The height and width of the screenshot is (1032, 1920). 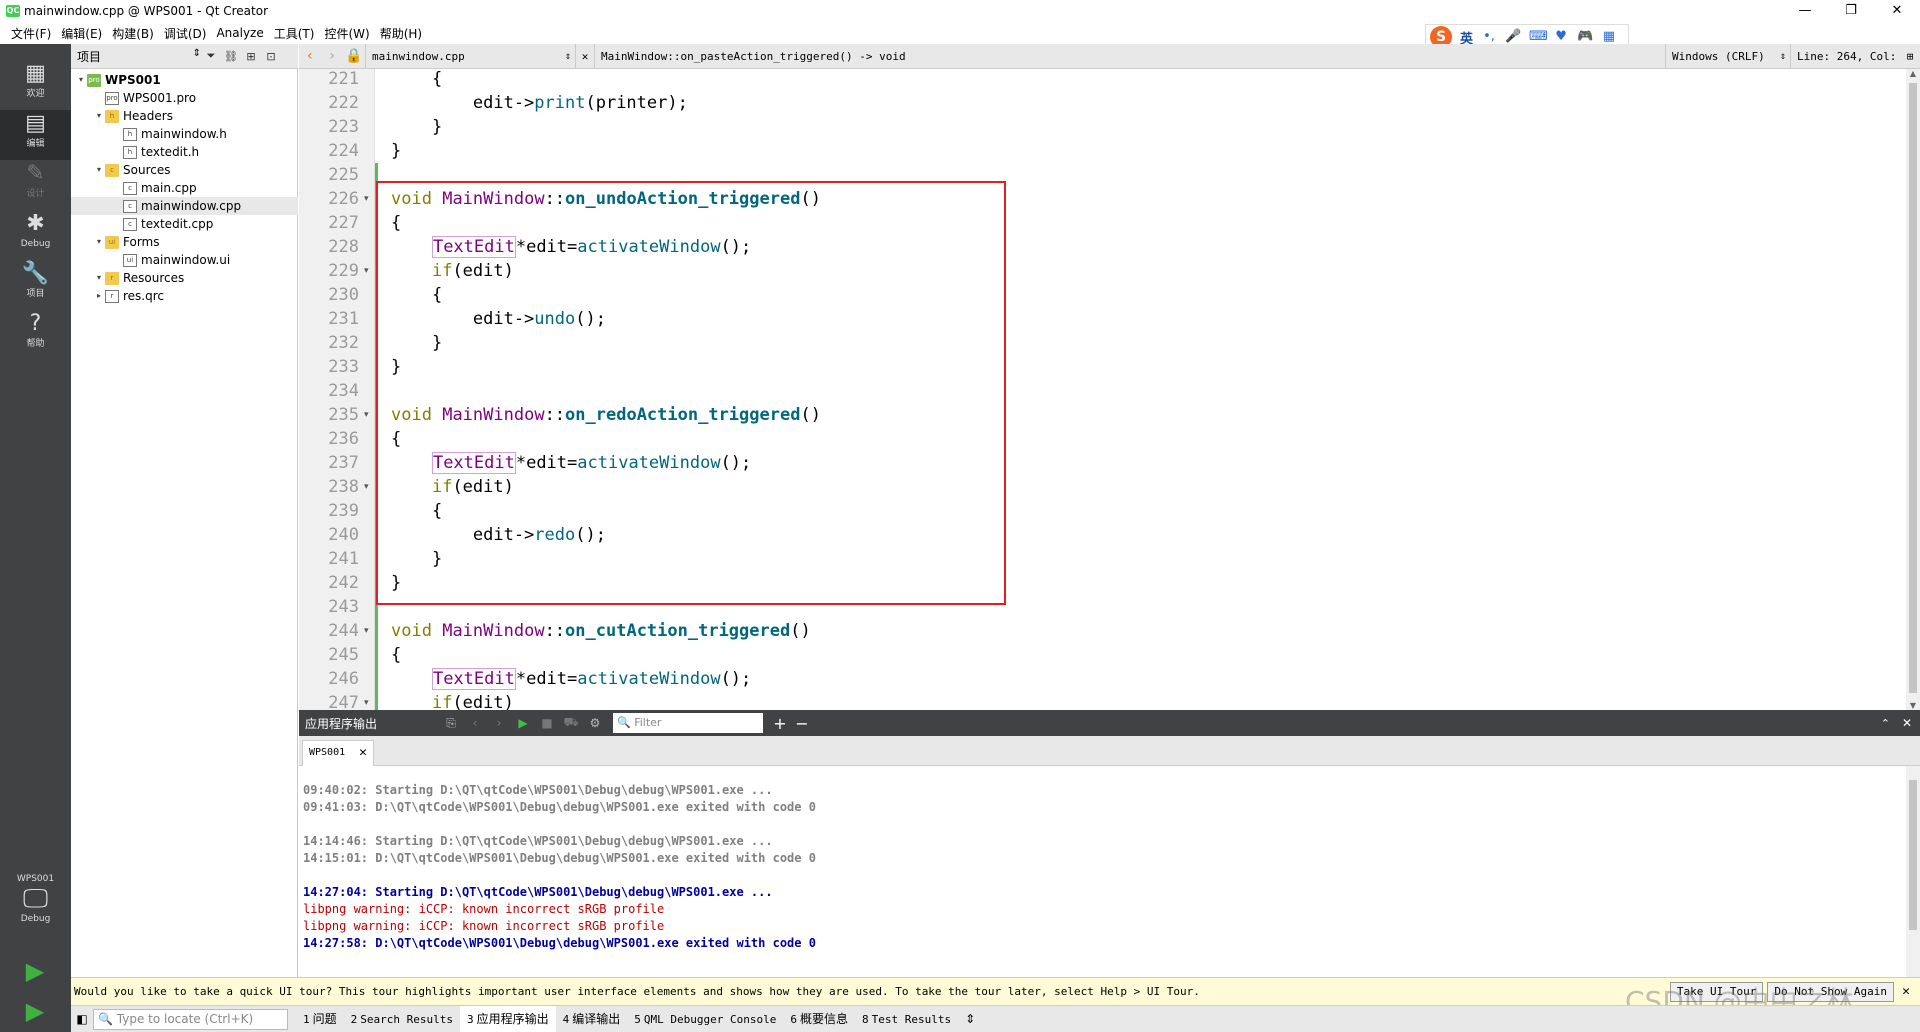 I want to click on kit-selector: WPS001 🖵 Debug, so click(x=35, y=899).